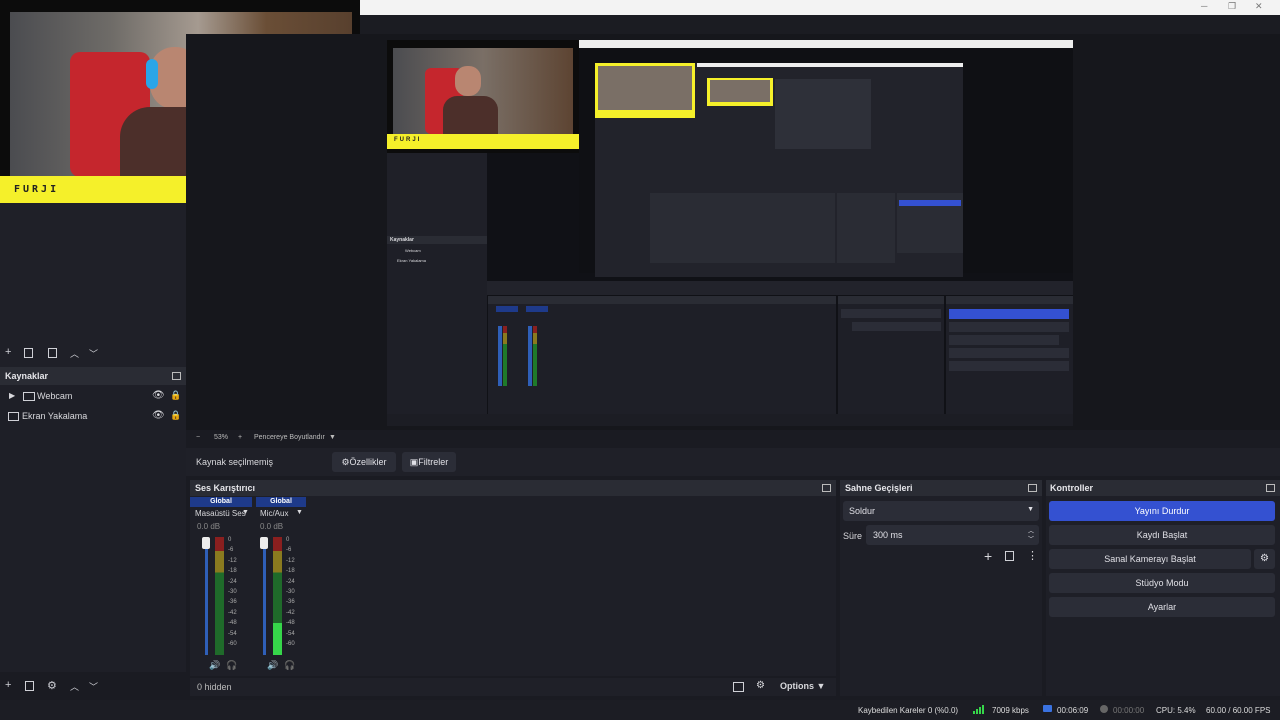 The image size is (1280, 720). What do you see at coordinates (232, 612) in the screenshot?
I see `scale-tick: -42` at bounding box center [232, 612].